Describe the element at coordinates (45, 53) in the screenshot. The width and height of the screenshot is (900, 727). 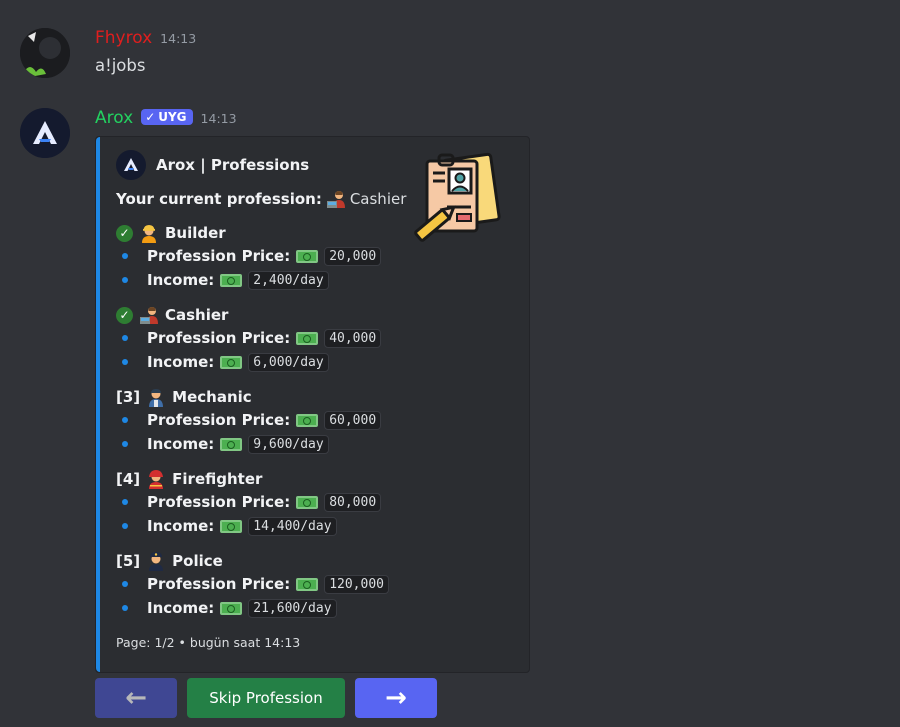
I see `user-avatar` at that location.